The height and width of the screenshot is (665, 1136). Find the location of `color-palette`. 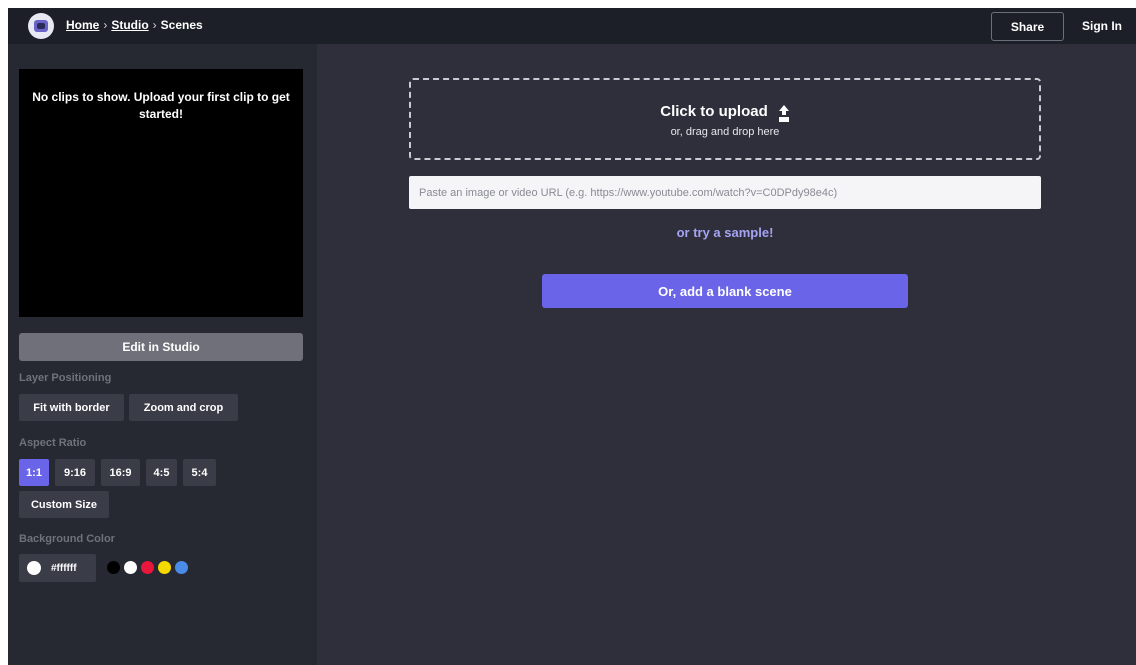

color-palette is located at coordinates (147, 567).